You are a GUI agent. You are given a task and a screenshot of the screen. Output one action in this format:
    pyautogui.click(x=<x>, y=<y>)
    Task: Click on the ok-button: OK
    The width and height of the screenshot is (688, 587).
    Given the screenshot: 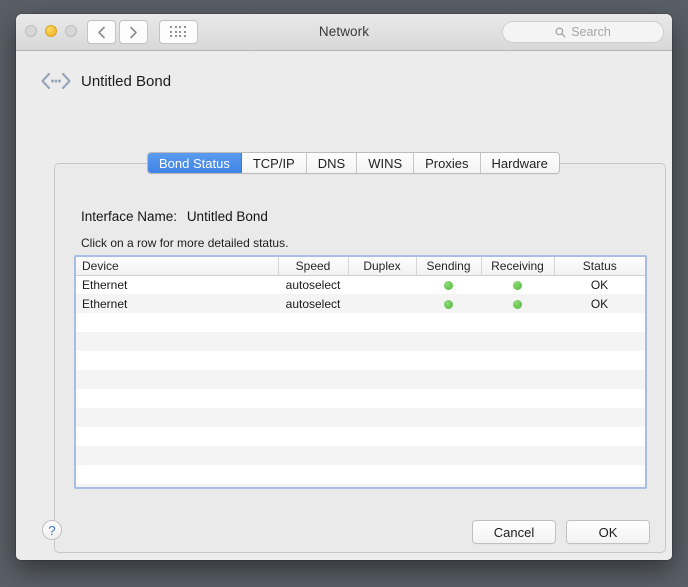 What is the action you would take?
    pyautogui.click(x=608, y=532)
    